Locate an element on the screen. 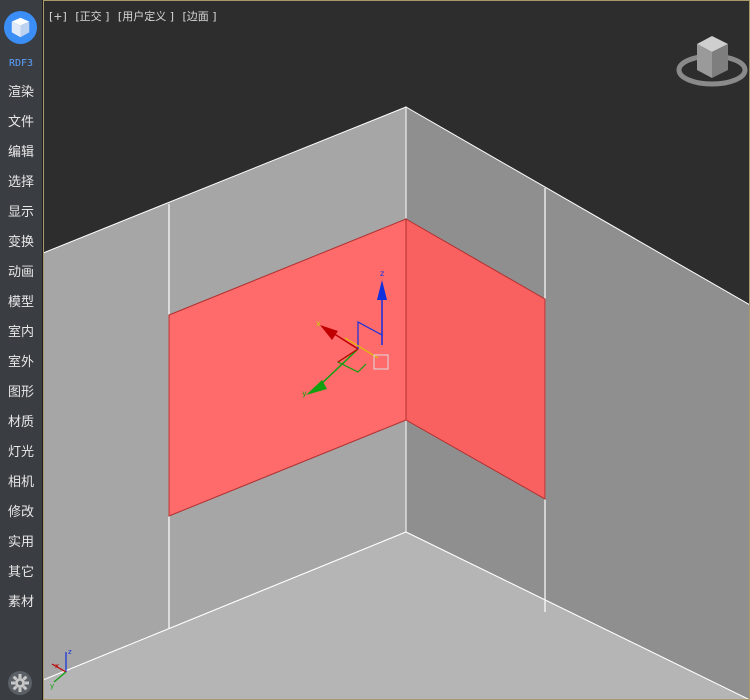  menu-display: 显示 is located at coordinates (21, 213).